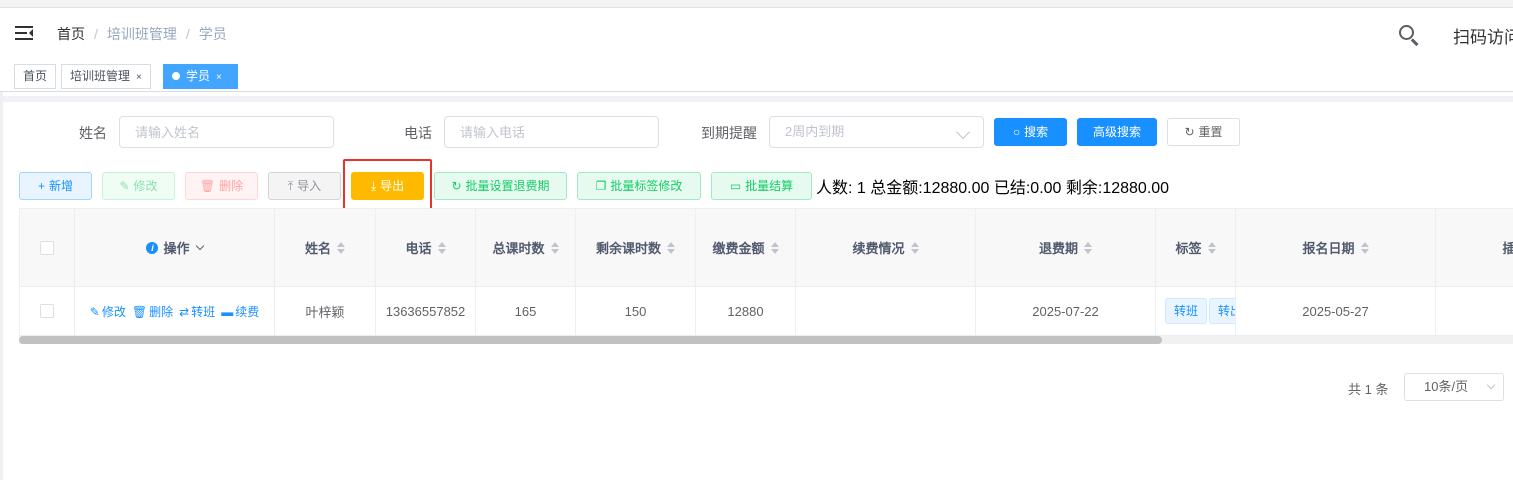  What do you see at coordinates (325, 248) in the screenshot?
I see `header-name: 姓名` at bounding box center [325, 248].